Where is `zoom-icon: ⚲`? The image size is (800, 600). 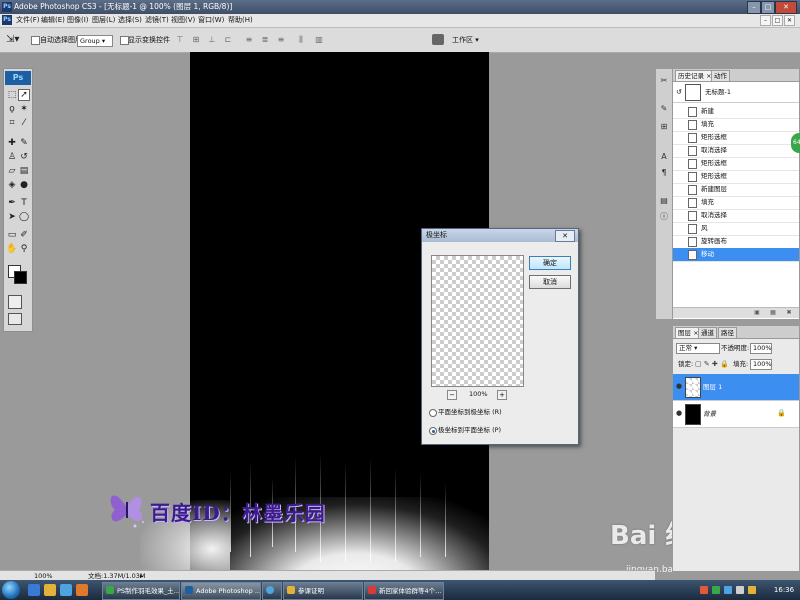 zoom-icon: ⚲ is located at coordinates (24, 249).